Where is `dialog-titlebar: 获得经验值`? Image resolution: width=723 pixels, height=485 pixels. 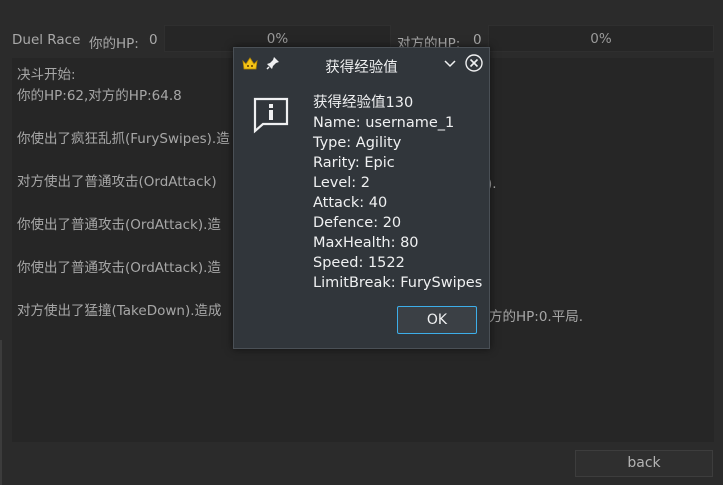 dialog-titlebar: 获得经验值 is located at coordinates (361, 64).